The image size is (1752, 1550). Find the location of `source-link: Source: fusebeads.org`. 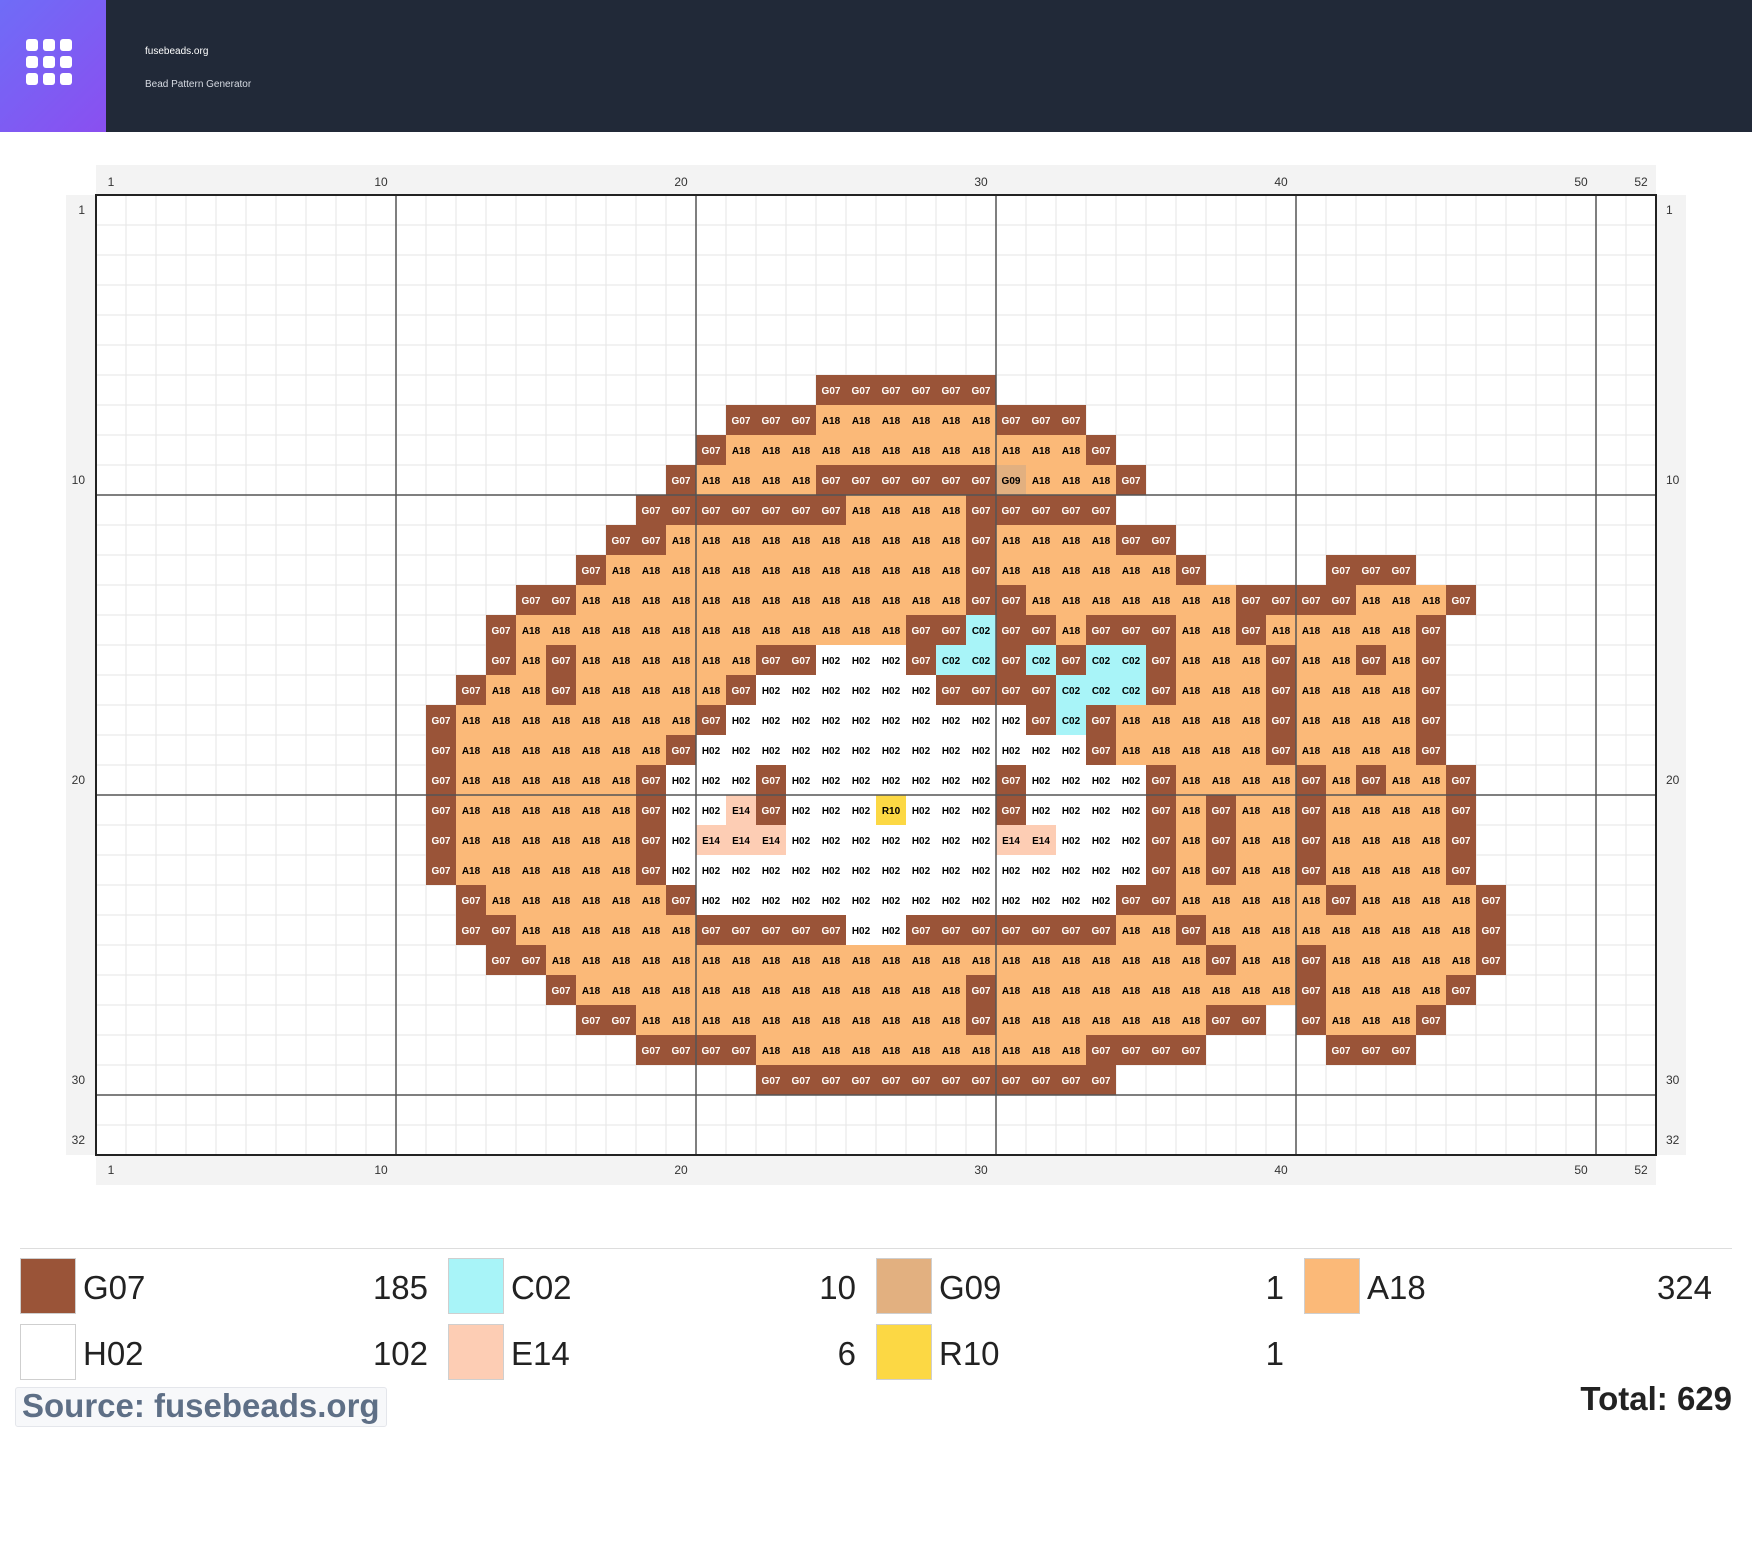

source-link: Source: fusebeads.org is located at coordinates (201, 1407).